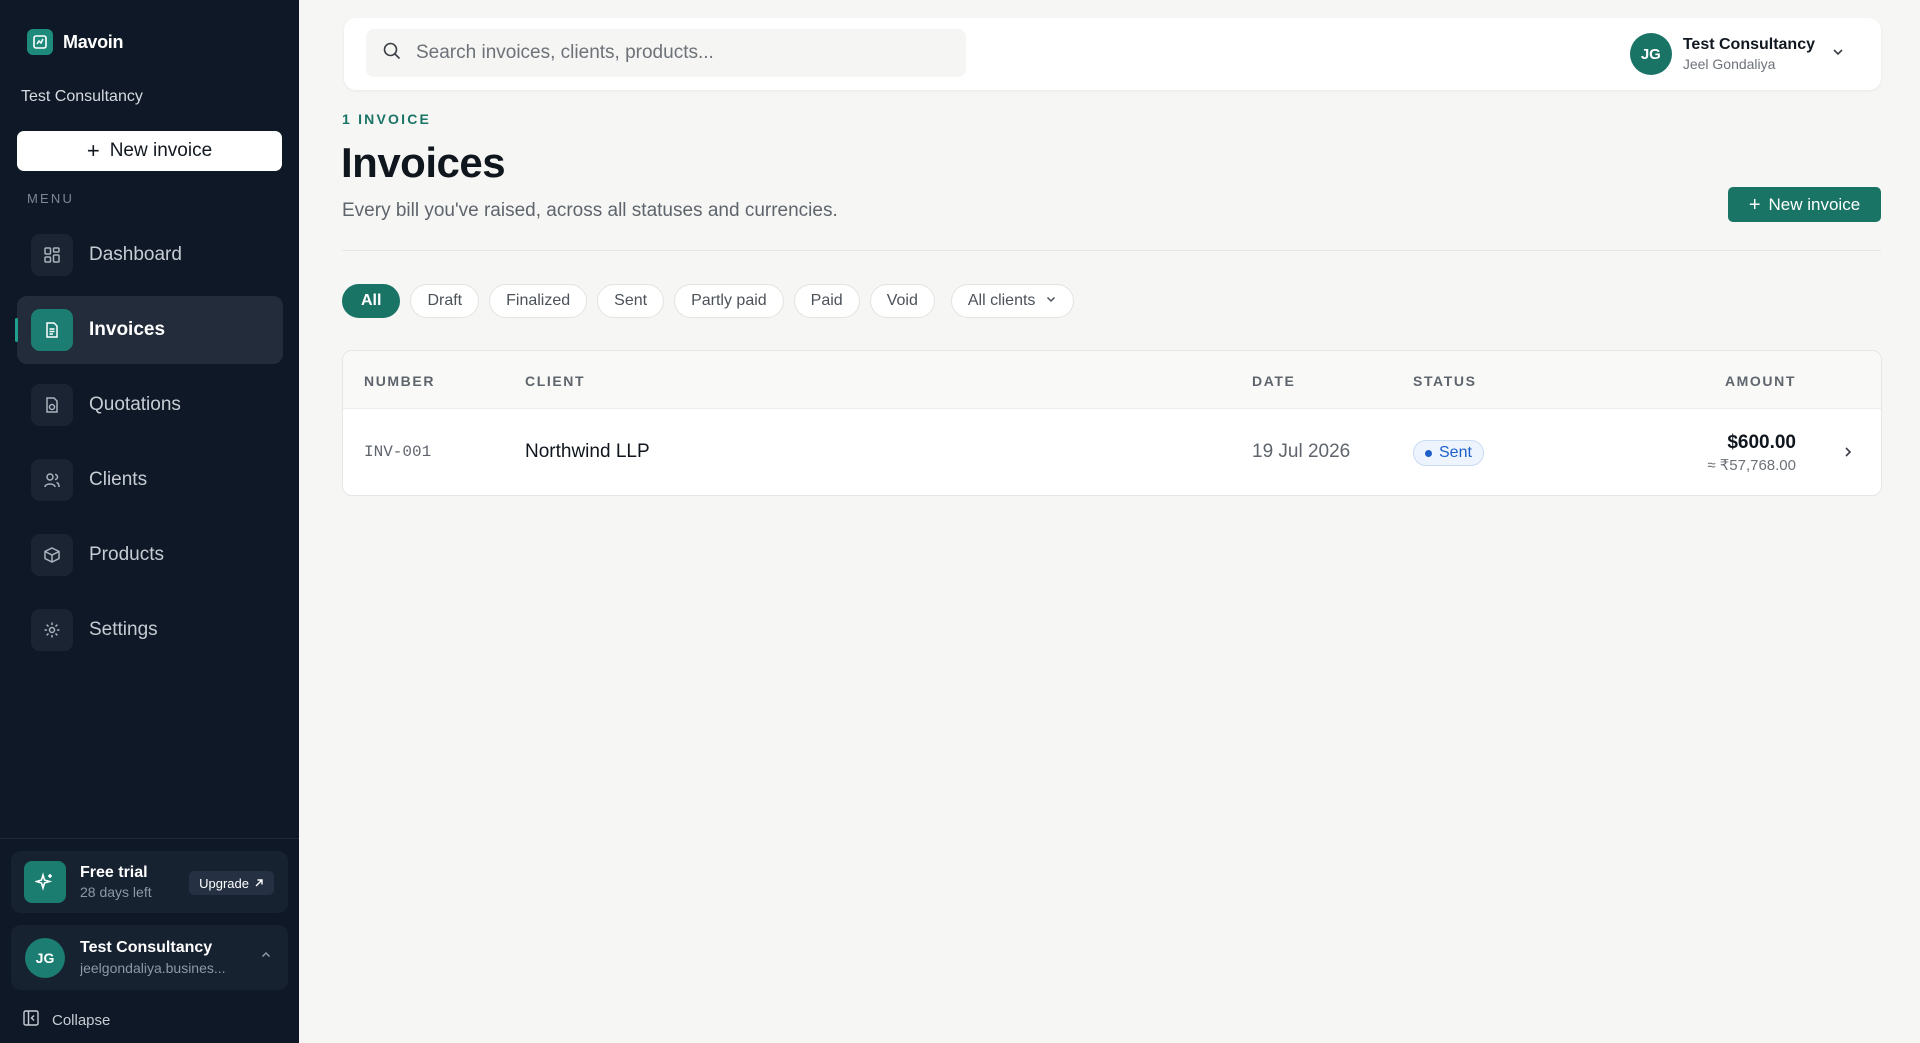  Describe the element at coordinates (150, 480) in the screenshot. I see `sidebar-item-clients: Clients` at that location.